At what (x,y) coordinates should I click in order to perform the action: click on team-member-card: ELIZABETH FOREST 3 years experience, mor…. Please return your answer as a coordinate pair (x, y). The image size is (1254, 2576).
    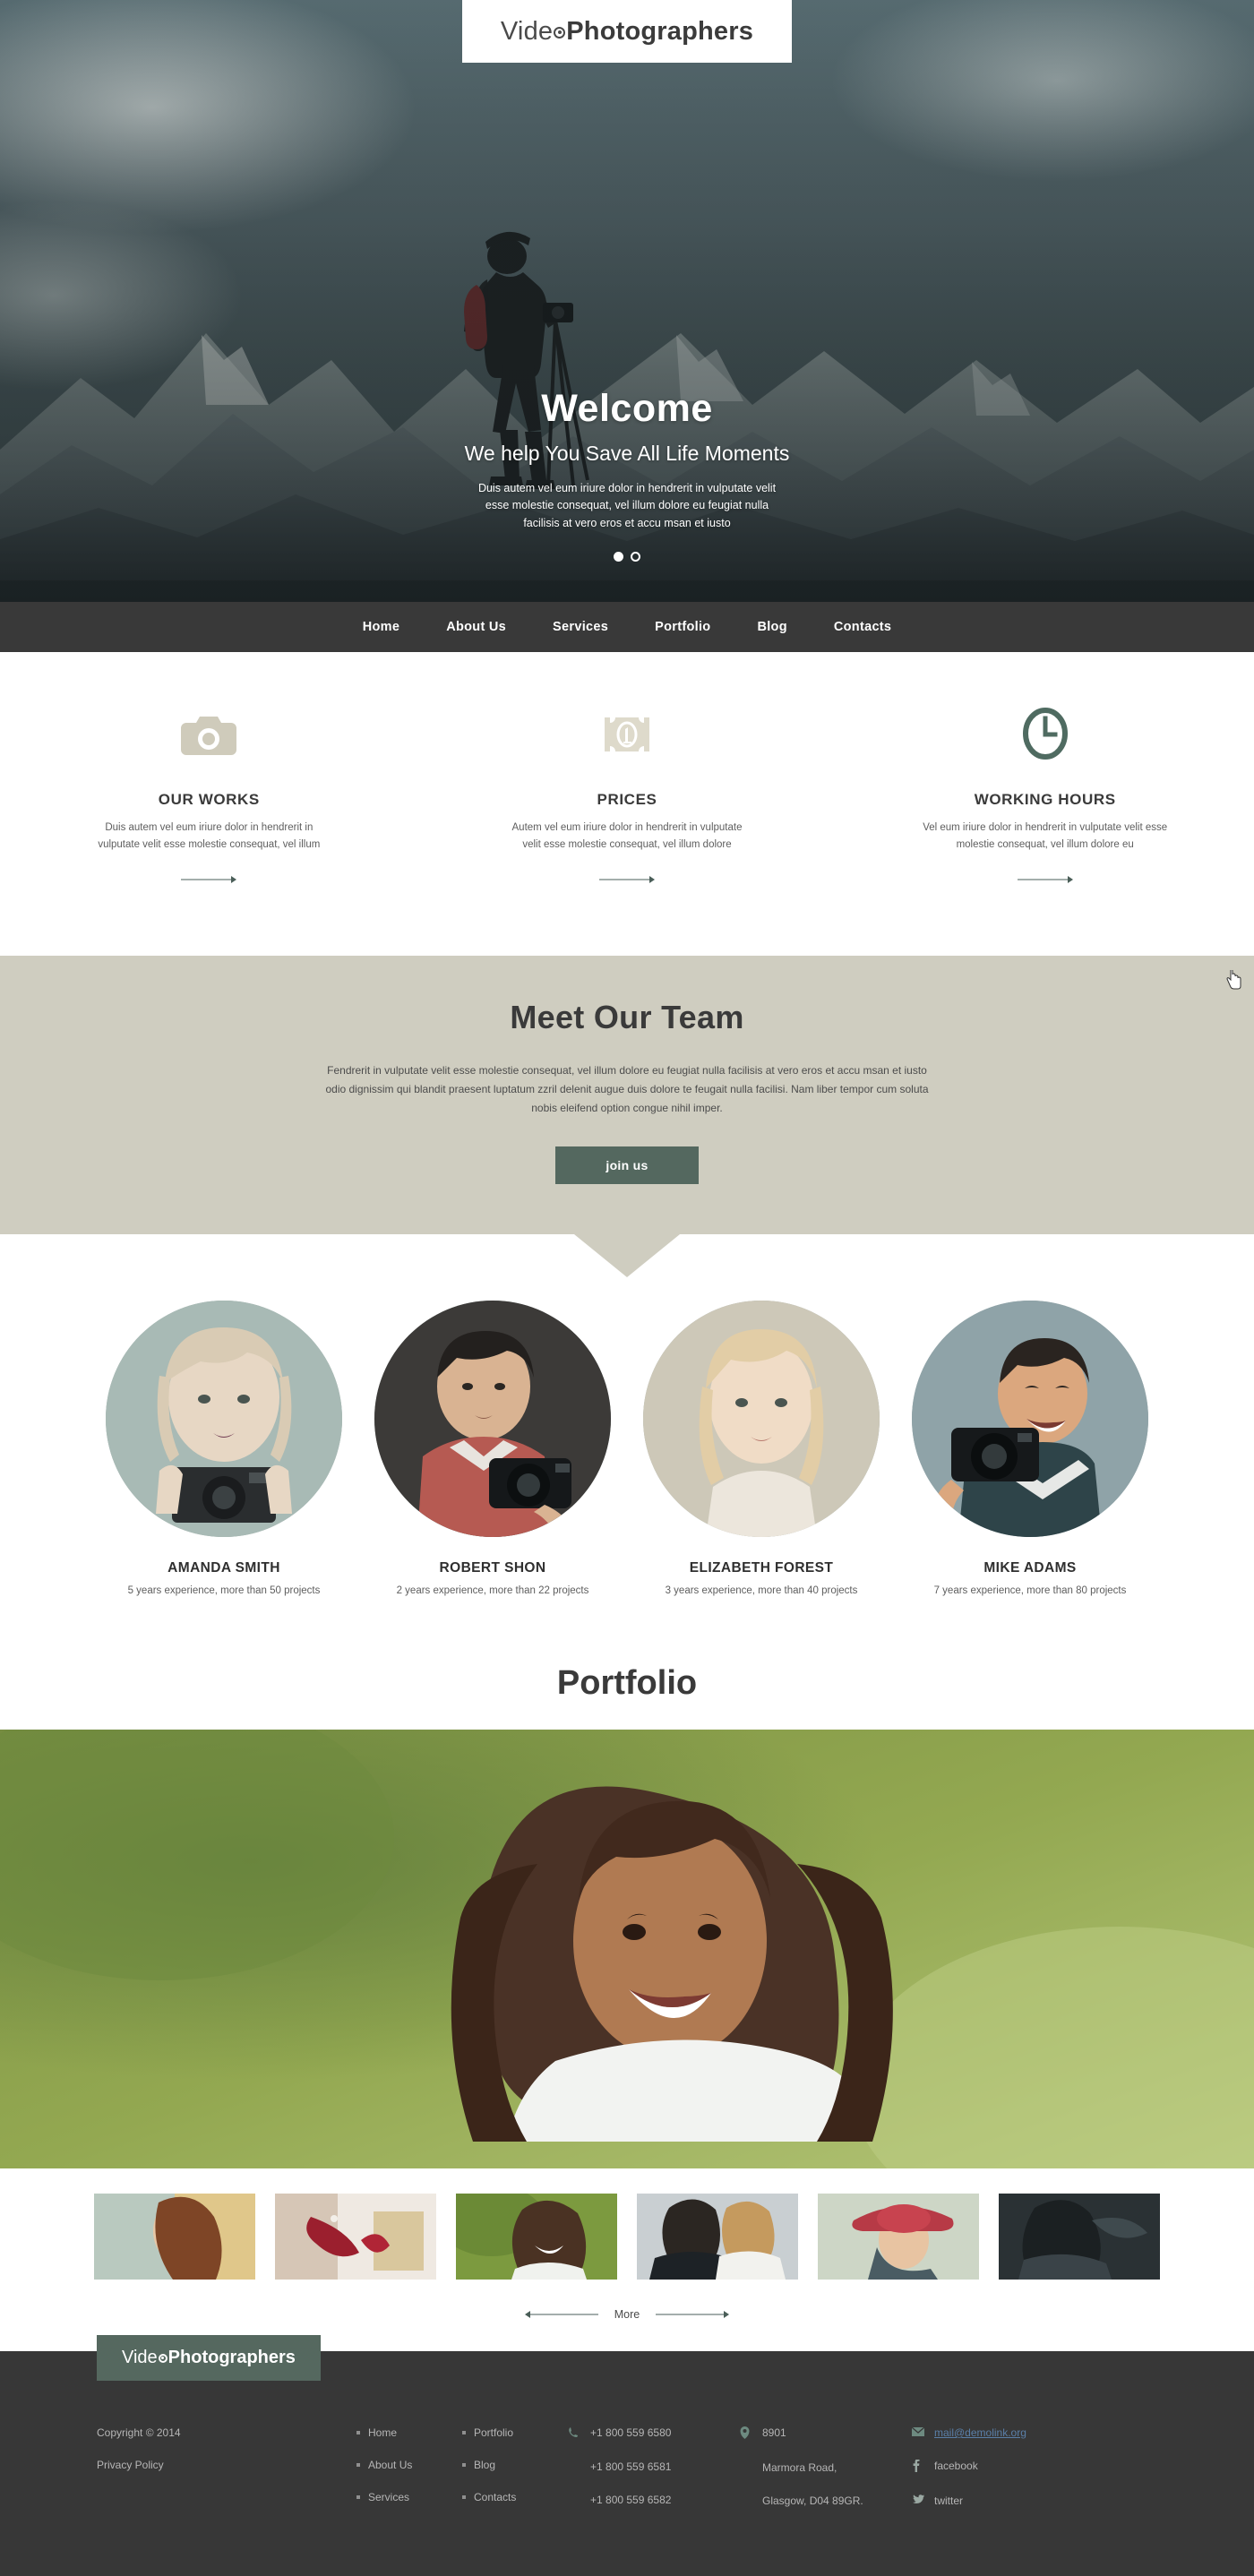
    Looking at the image, I should click on (761, 1448).